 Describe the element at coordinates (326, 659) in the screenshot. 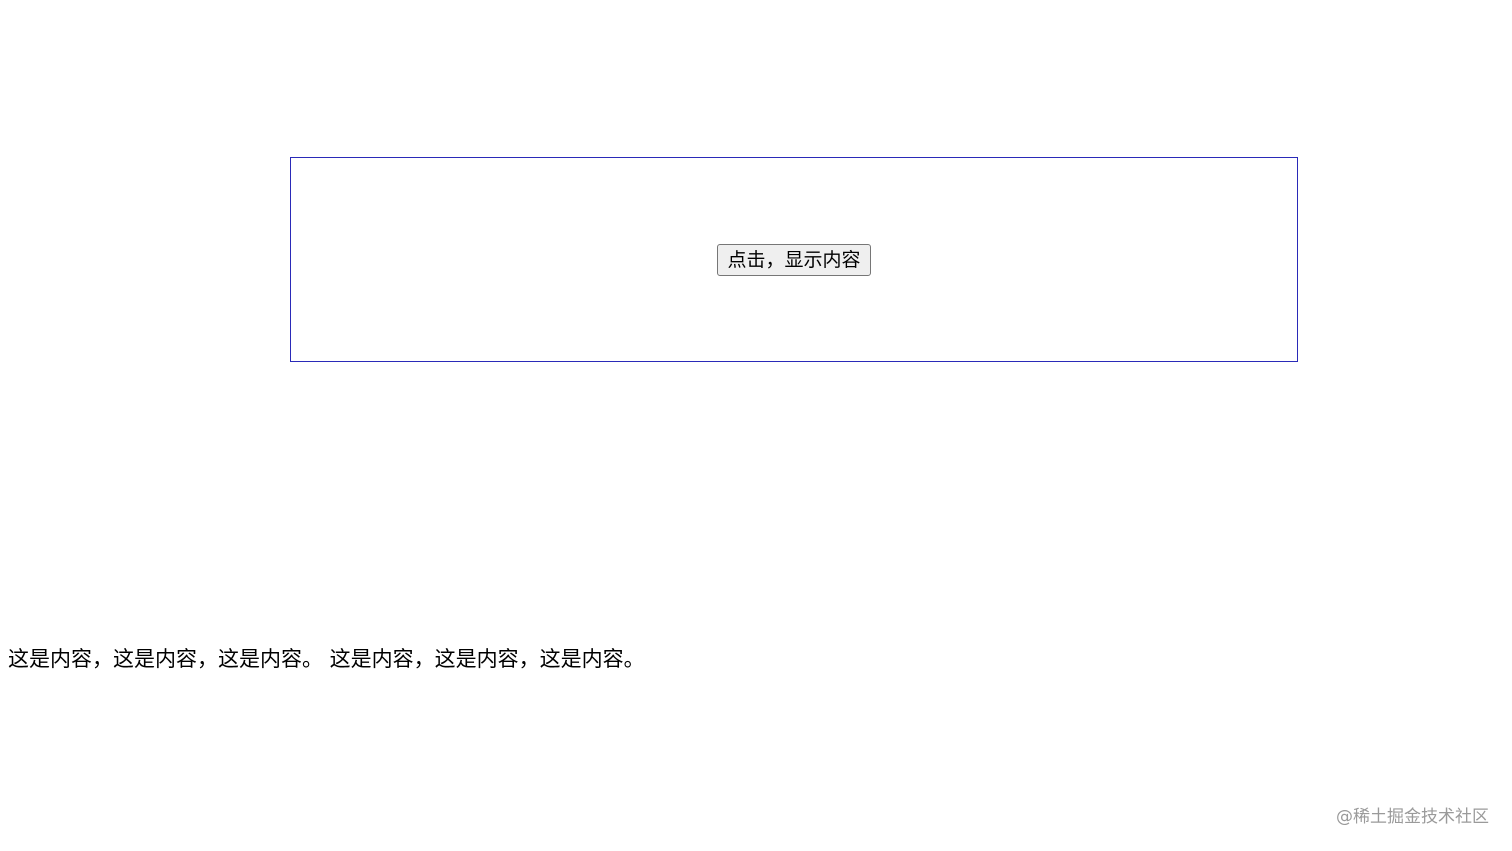

I see `content-text: 这是内容，这是内容，这是内容。 这是内容，这是内容，这是内容。` at that location.